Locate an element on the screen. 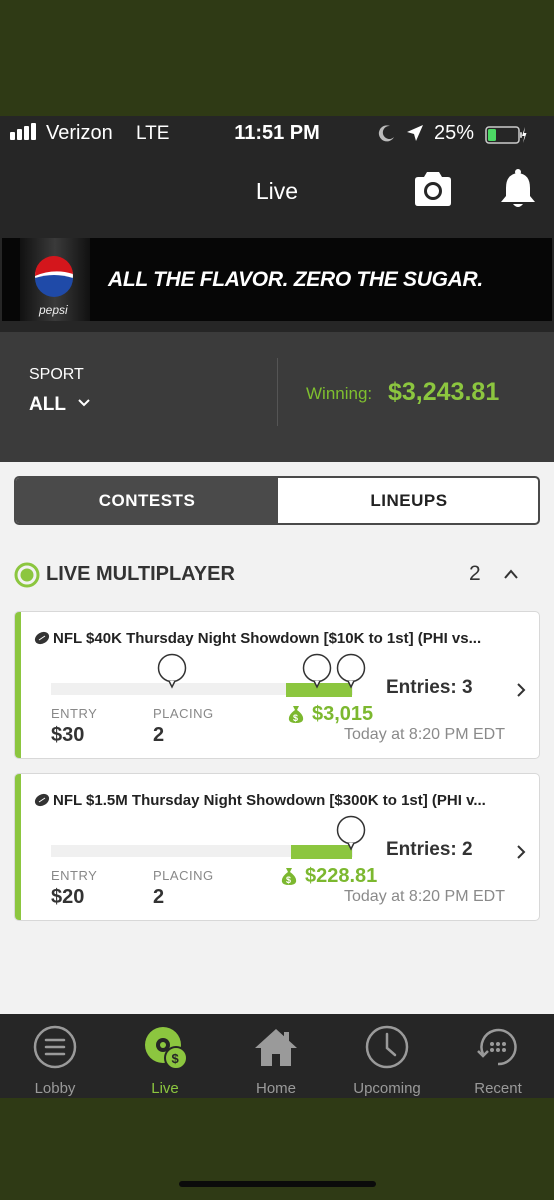 The height and width of the screenshot is (1200, 554). home-icon is located at coordinates (276, 1047).